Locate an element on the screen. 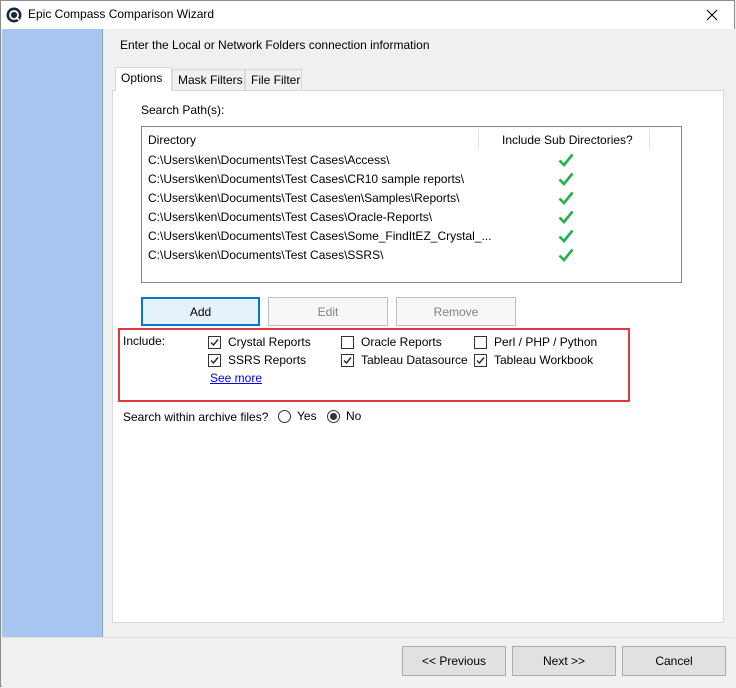  close-icon is located at coordinates (712, 15).